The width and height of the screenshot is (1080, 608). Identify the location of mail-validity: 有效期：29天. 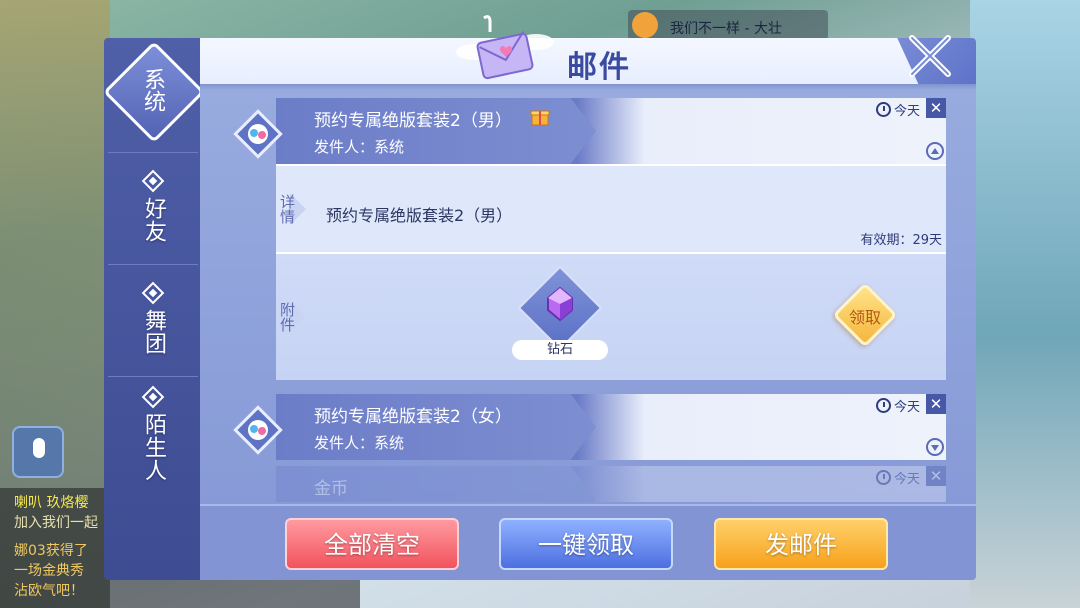
(901, 240).